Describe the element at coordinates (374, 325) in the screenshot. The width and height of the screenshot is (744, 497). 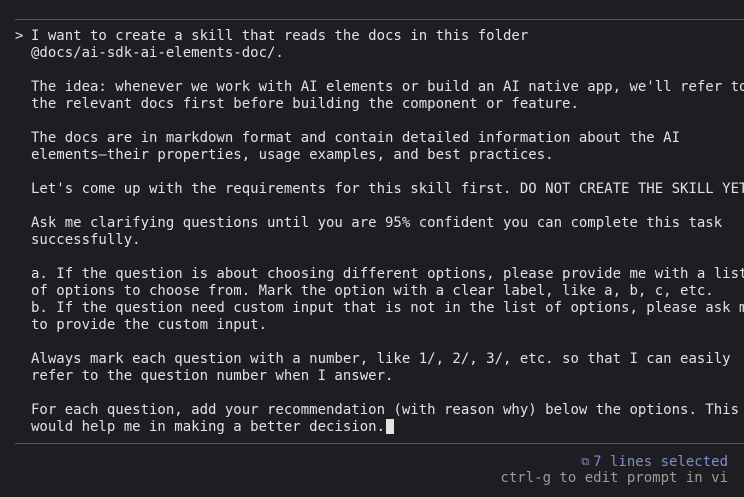
I see `prompt-line: to provide the custom input.` at that location.